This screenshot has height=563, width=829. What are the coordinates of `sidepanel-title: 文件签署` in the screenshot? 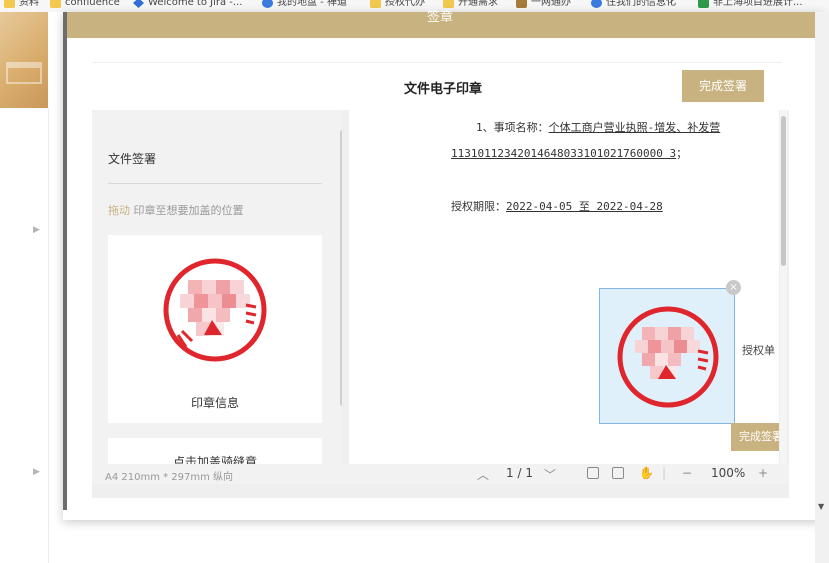 It's located at (132, 159).